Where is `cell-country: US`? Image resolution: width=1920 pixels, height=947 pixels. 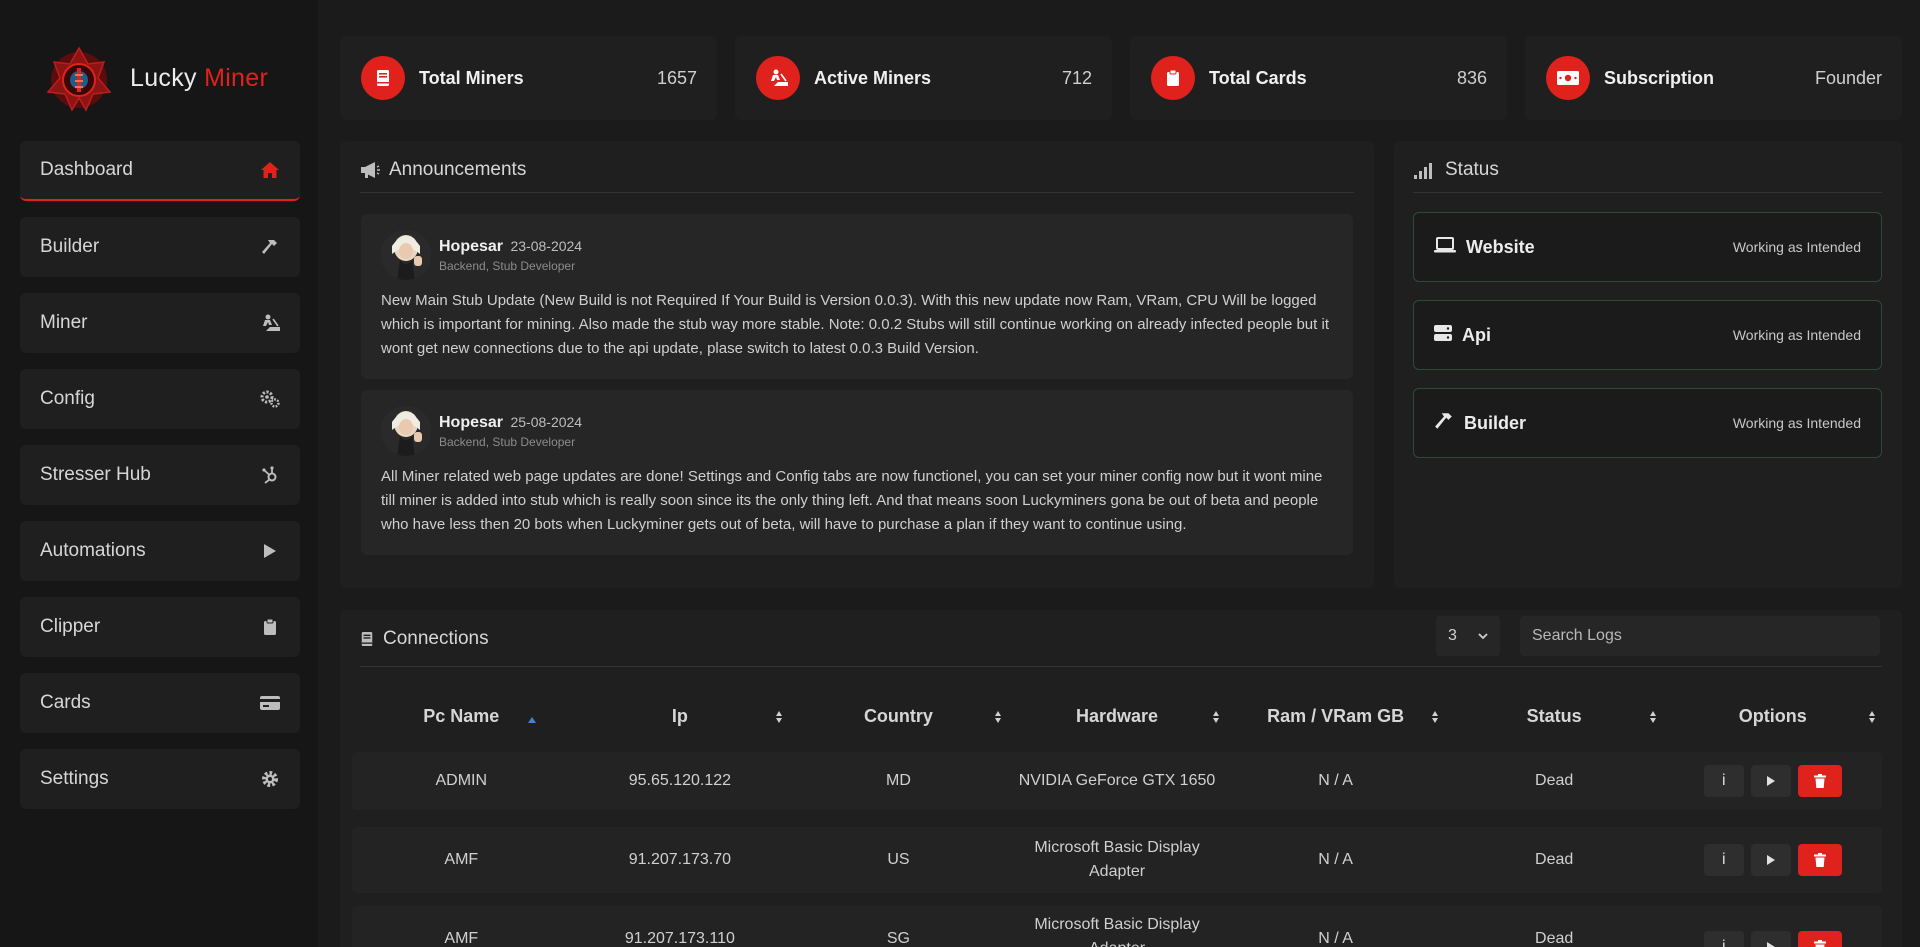
cell-country: US is located at coordinates (898, 859).